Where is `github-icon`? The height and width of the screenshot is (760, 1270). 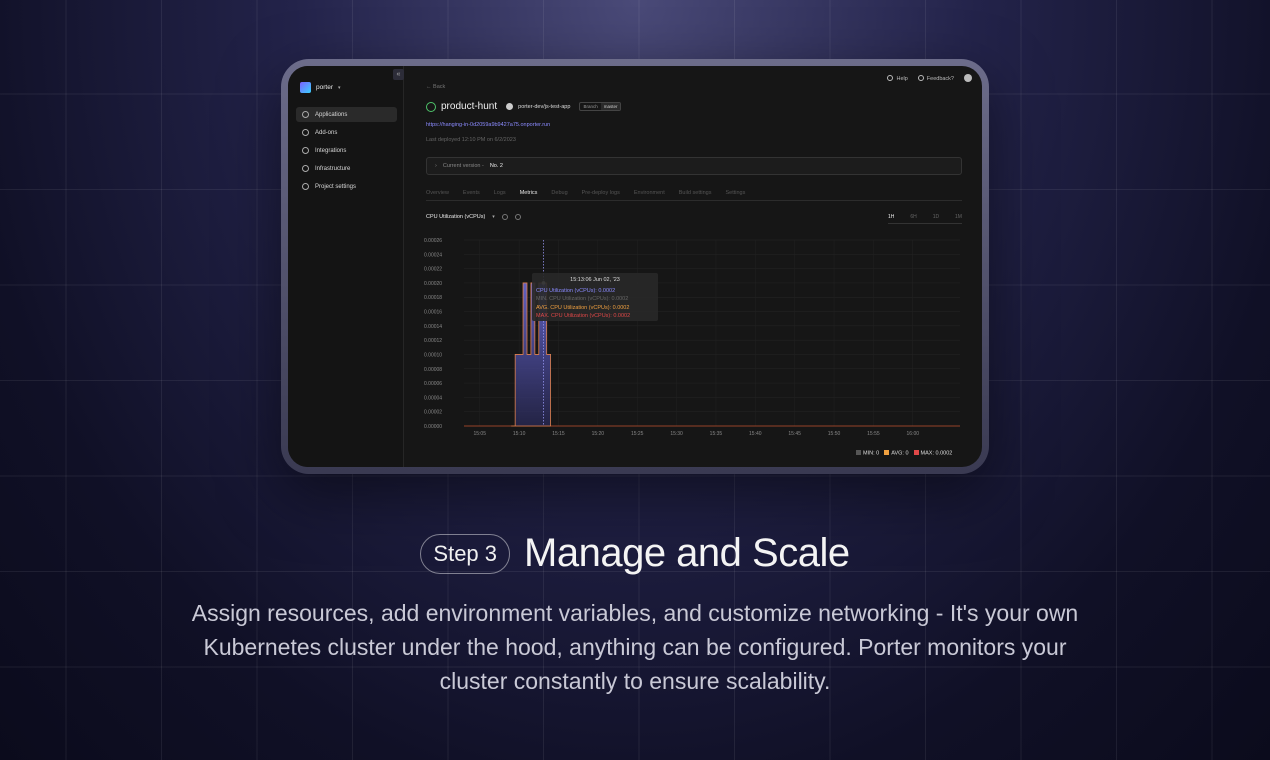
github-icon is located at coordinates (510, 106).